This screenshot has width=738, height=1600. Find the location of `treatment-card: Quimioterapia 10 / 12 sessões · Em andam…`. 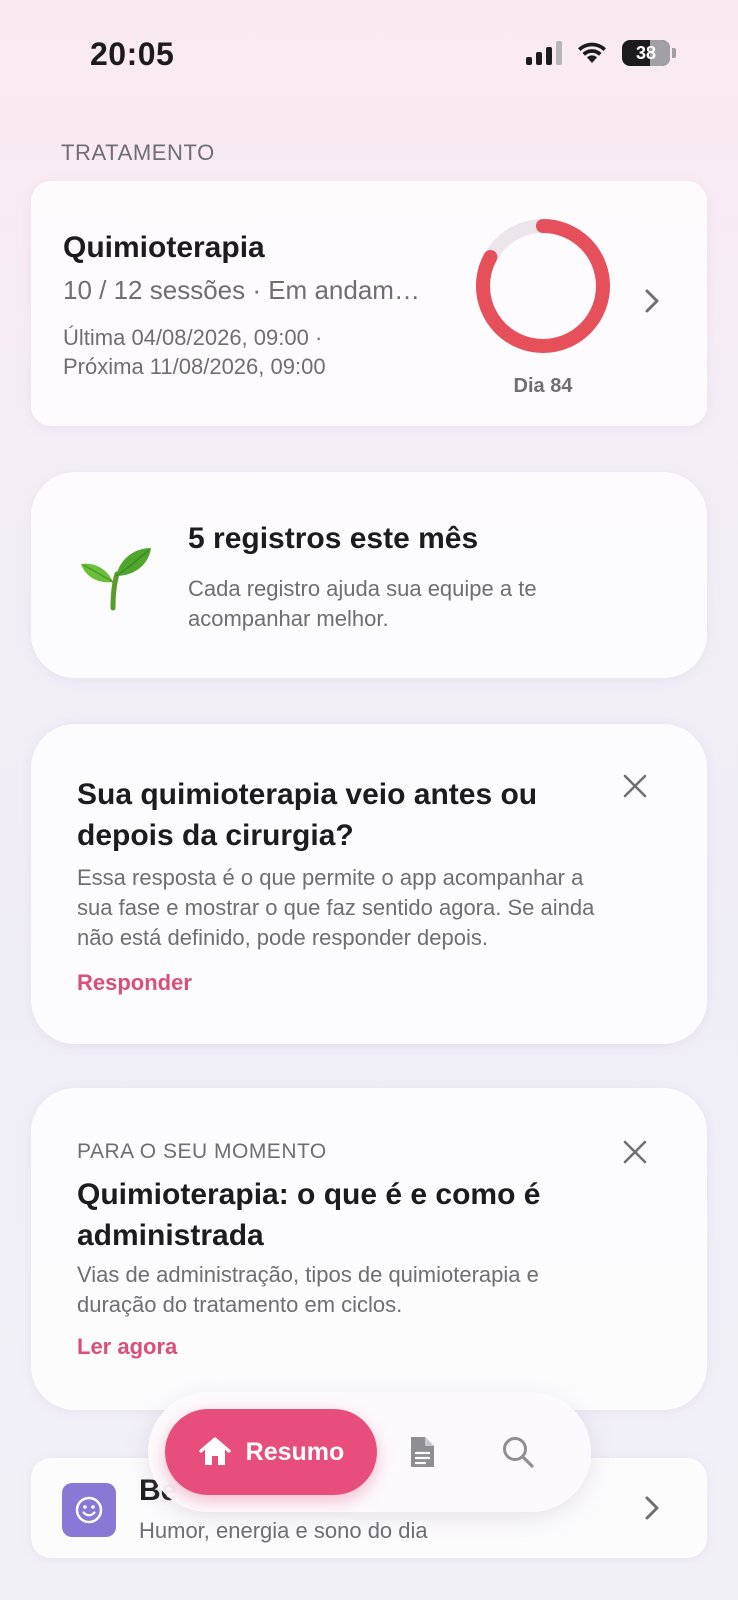

treatment-card: Quimioterapia 10 / 12 sessões · Em andam… is located at coordinates (369, 303).